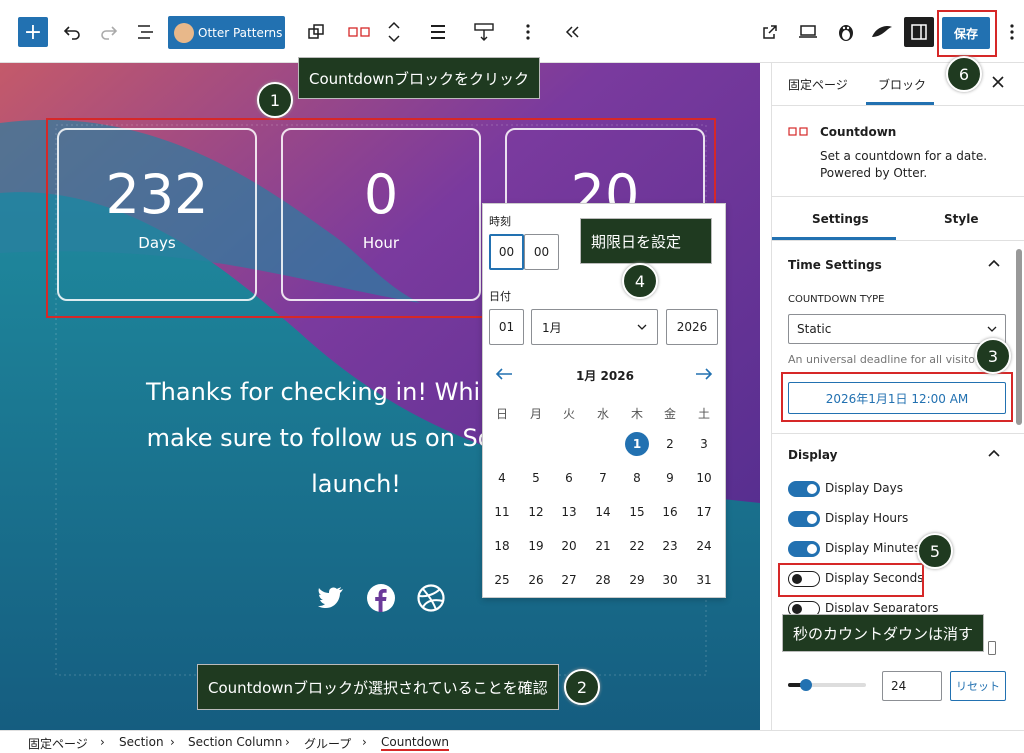  Describe the element at coordinates (141, 742) in the screenshot. I see `breadcrumb-item-section: Section` at that location.